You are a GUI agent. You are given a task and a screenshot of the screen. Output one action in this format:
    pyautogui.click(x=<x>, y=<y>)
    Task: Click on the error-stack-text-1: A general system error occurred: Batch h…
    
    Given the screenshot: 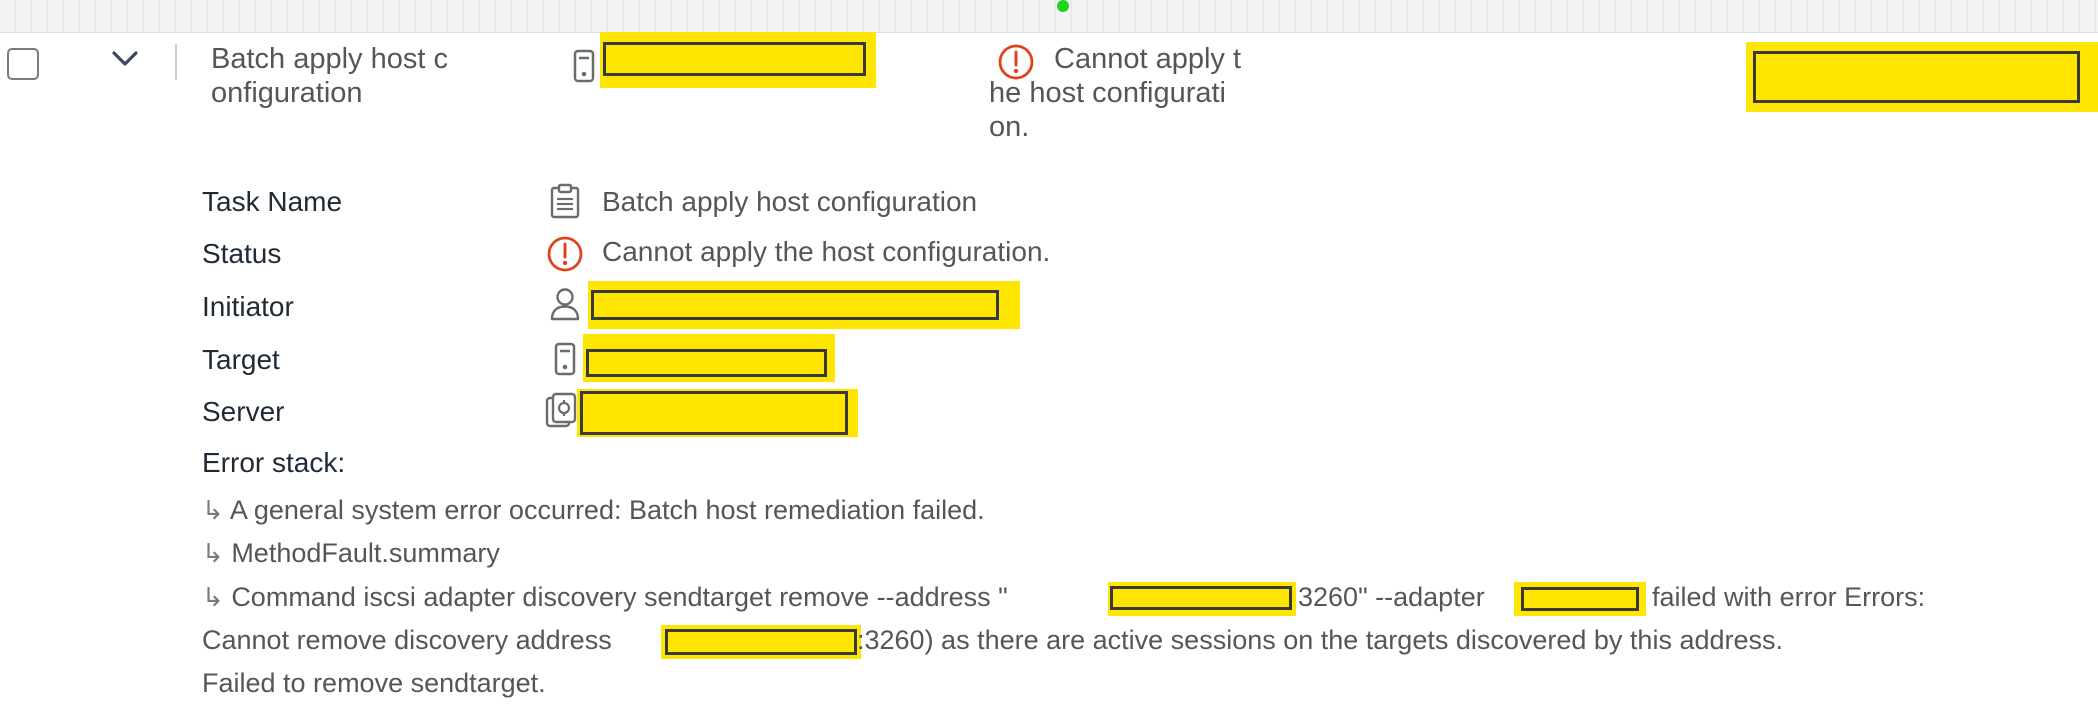 What is the action you would take?
    pyautogui.click(x=607, y=510)
    